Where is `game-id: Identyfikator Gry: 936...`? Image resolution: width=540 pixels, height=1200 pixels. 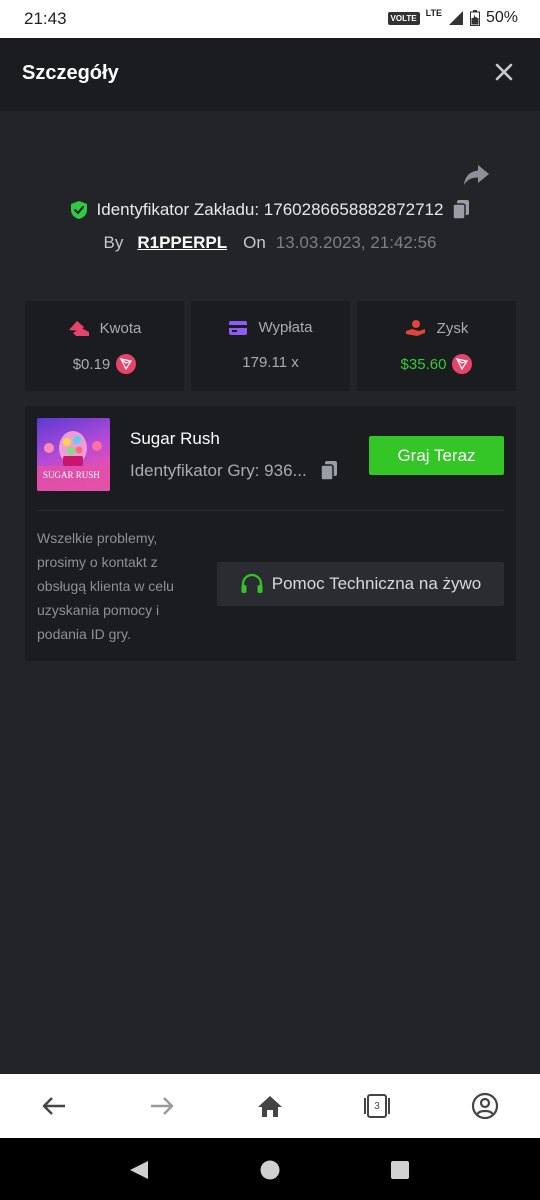 game-id: Identyfikator Gry: 936... is located at coordinates (218, 470).